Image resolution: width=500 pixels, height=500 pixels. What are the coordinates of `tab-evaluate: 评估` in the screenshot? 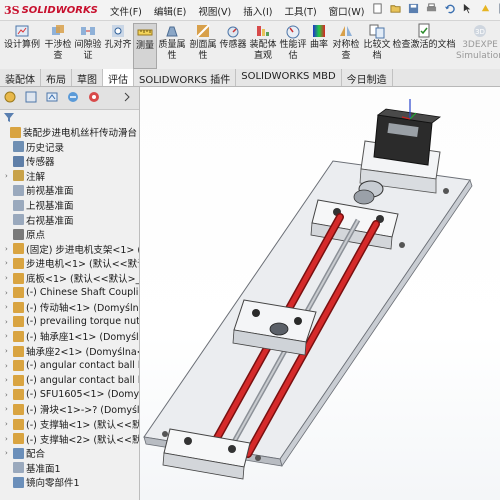 It's located at (118, 77).